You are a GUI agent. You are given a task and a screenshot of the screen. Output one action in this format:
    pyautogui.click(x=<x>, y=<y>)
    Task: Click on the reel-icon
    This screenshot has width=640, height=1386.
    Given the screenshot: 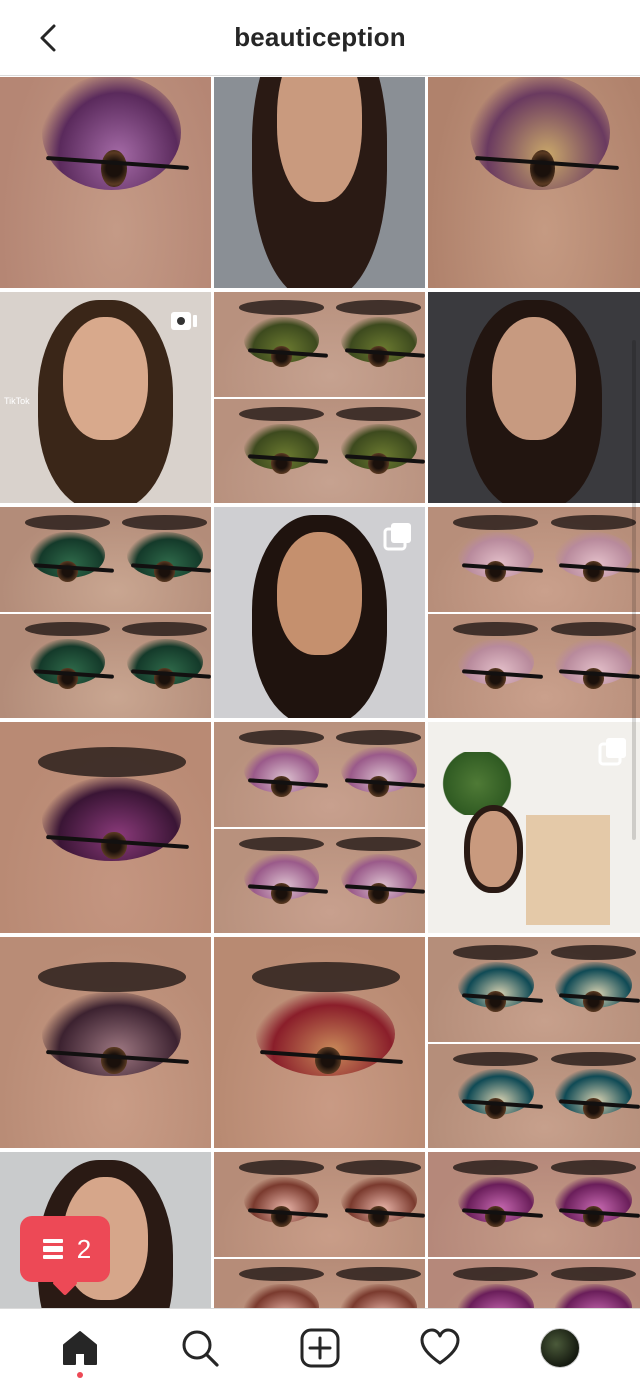 What is the action you would take?
    pyautogui.click(x=184, y=321)
    